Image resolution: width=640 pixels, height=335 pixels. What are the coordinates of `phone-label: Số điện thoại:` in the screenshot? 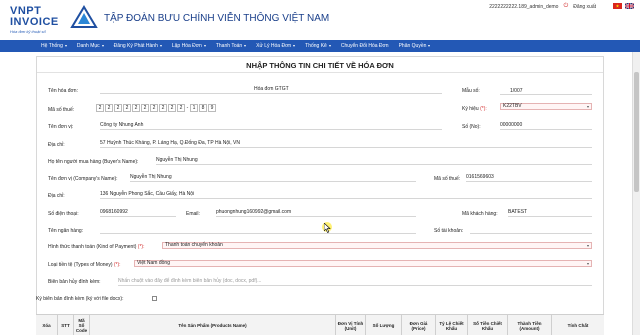 It's located at (63, 214).